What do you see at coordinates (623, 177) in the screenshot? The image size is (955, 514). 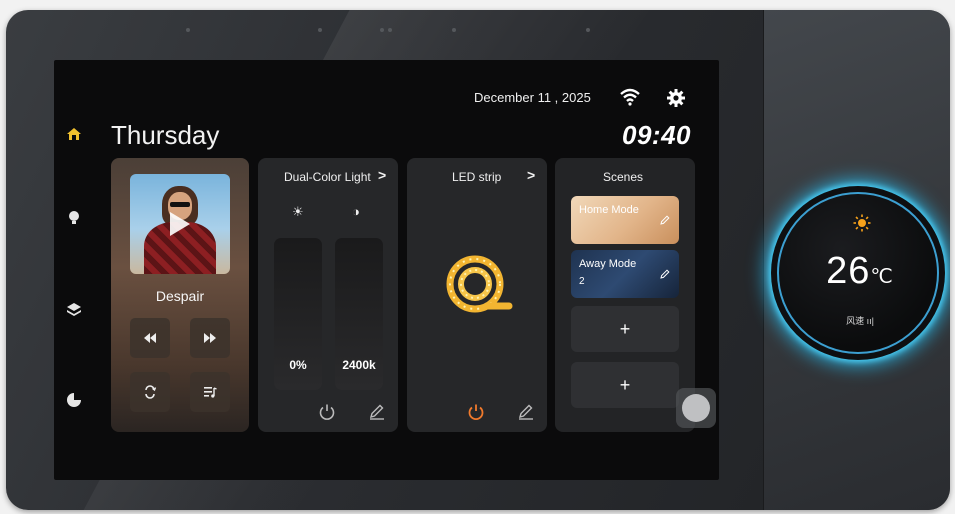 I see `scenes-title: Scenes` at bounding box center [623, 177].